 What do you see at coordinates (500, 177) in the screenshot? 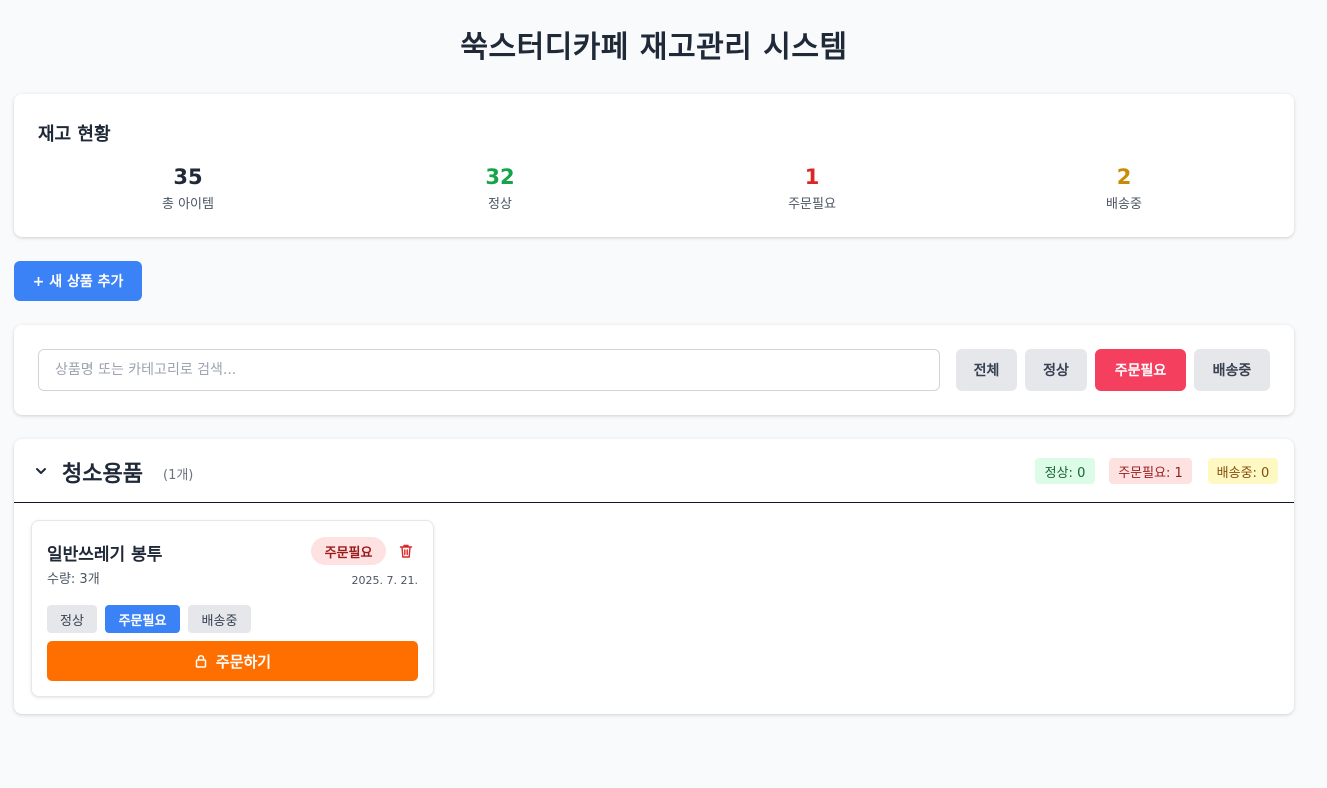
I see `stat-normal-value: 32` at bounding box center [500, 177].